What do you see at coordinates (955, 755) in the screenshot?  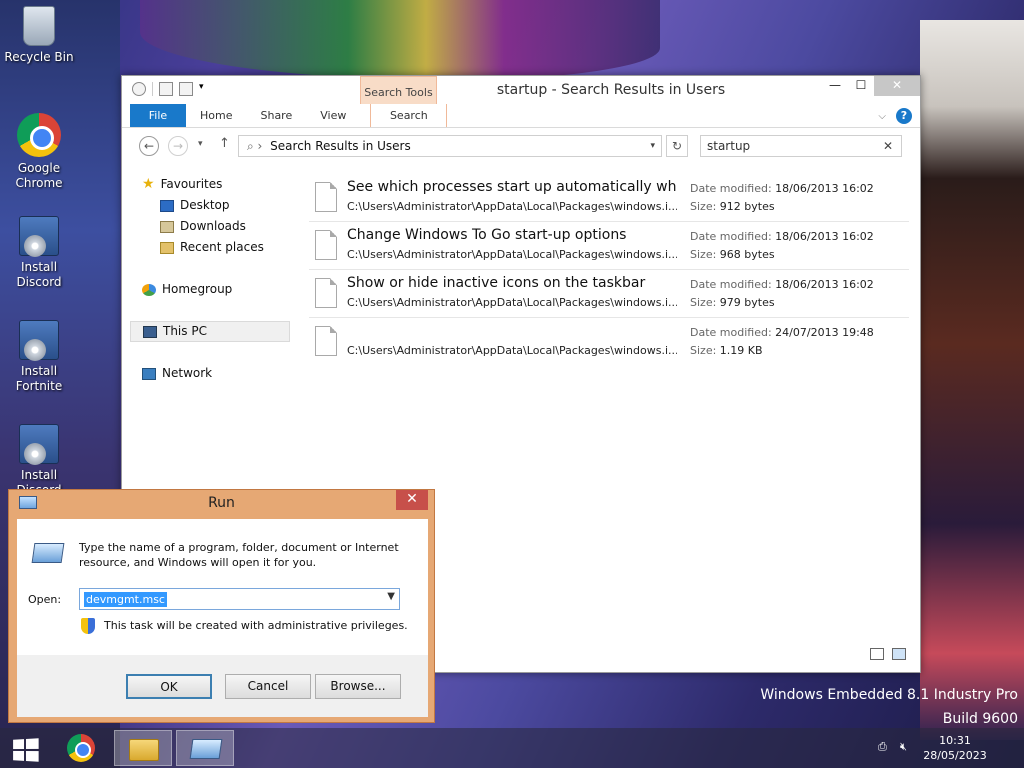 I see `clock-date: 28/05/2023` at bounding box center [955, 755].